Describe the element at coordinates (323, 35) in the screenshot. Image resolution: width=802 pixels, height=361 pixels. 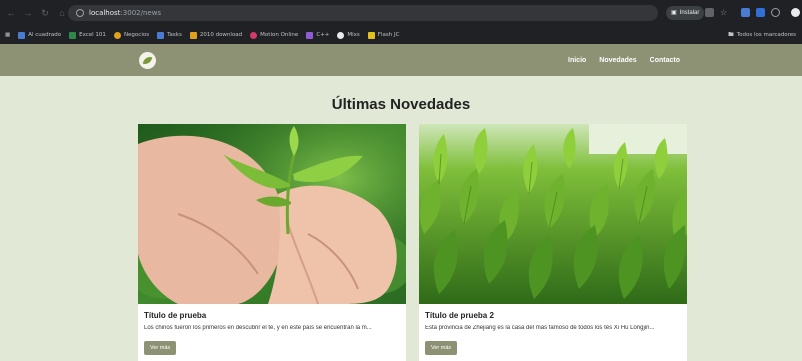
I see `bookmark-label: C++` at that location.